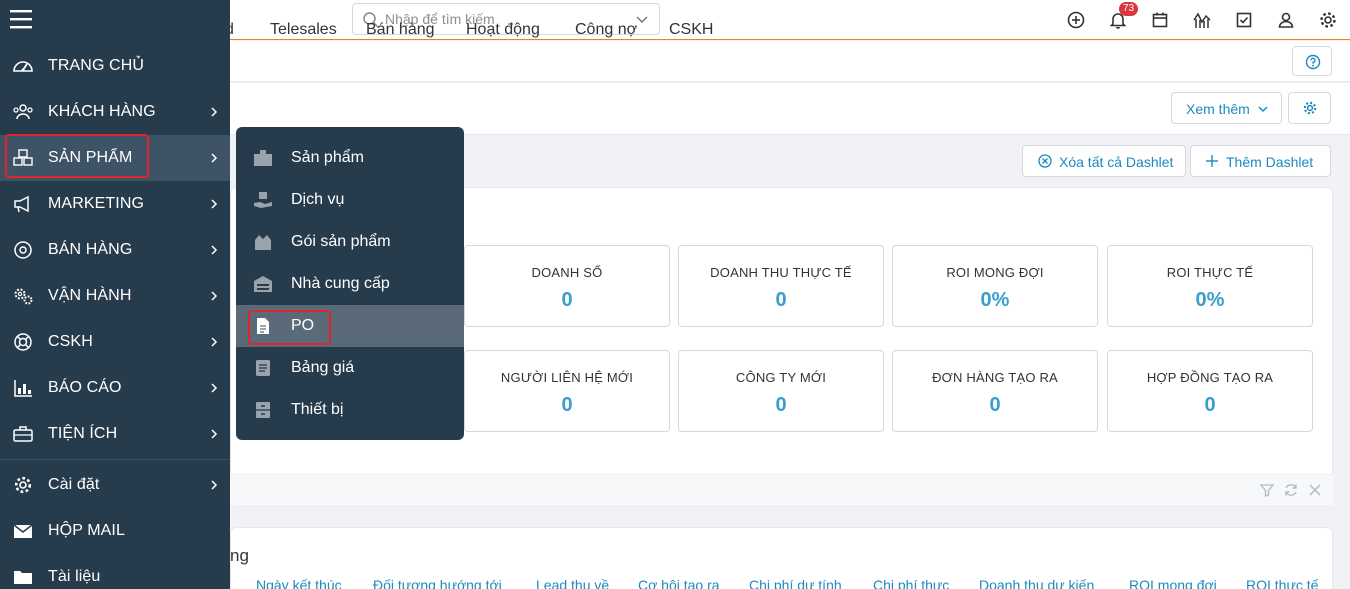  Describe the element at coordinates (995, 391) in the screenshot. I see `stat-card: ĐƠN HÀNG TẠO RA 0` at that location.